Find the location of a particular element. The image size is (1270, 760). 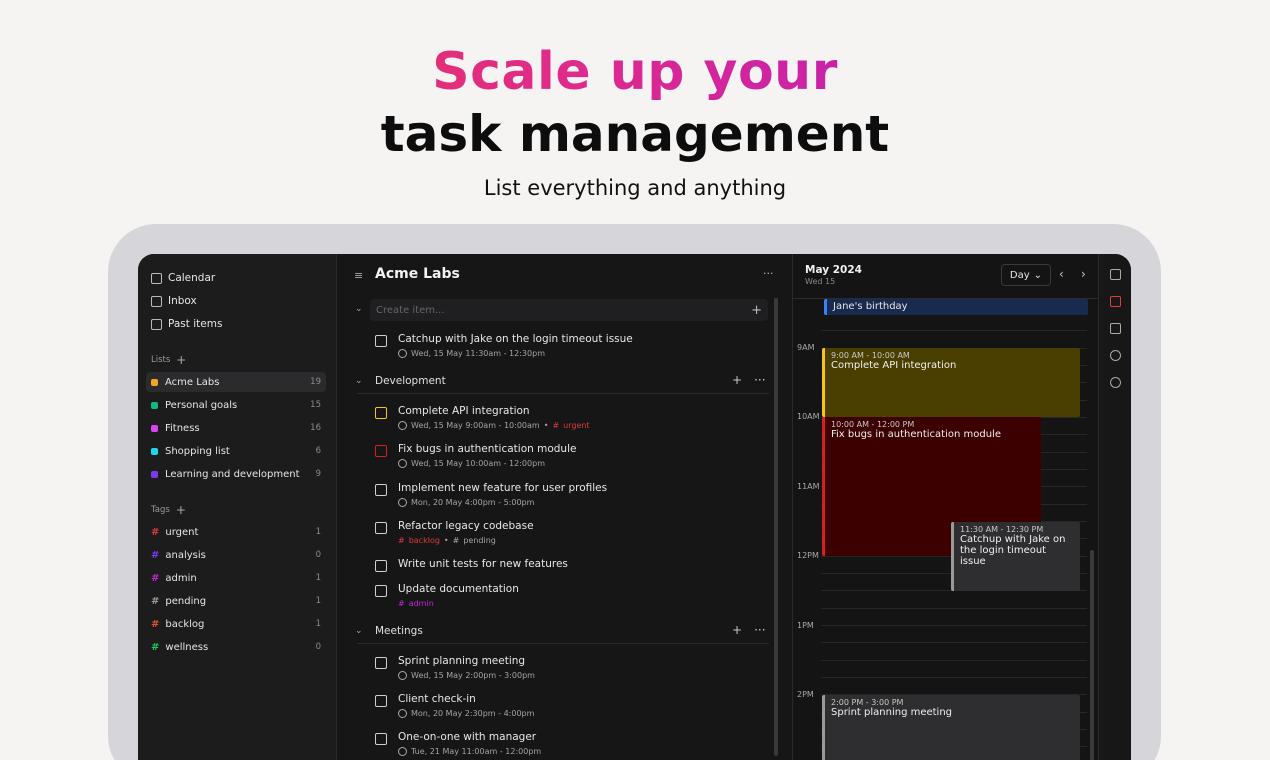

hero-headline-accent: Scale up your is located at coordinates (635, 72).